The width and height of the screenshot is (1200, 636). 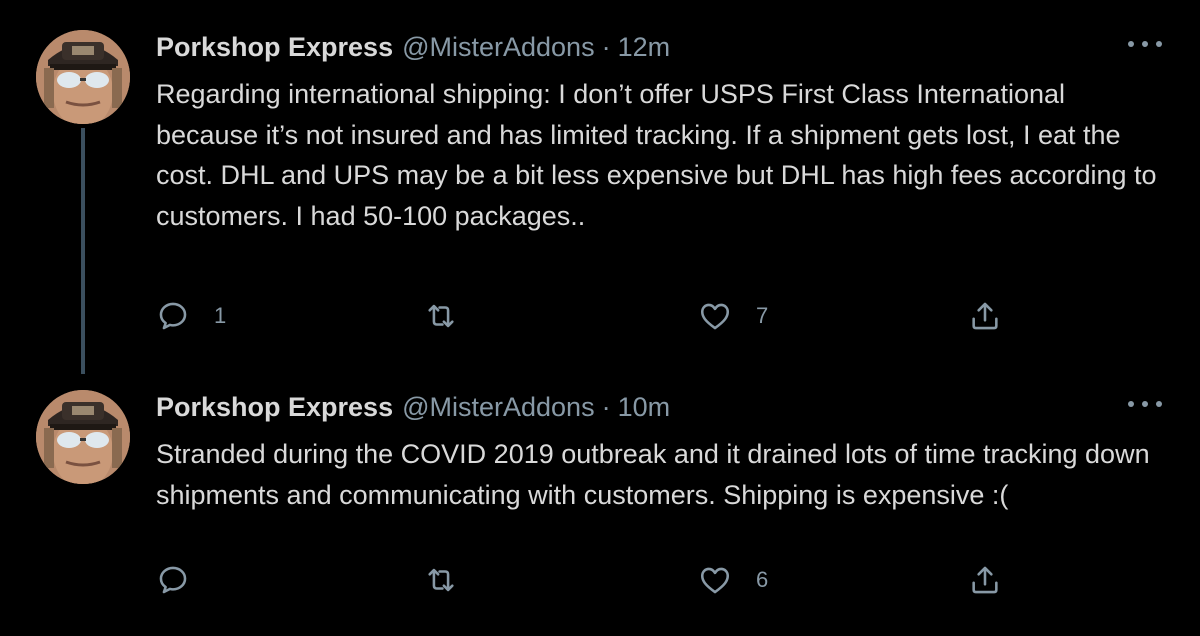 I want to click on reply-count: 1, so click(x=220, y=315).